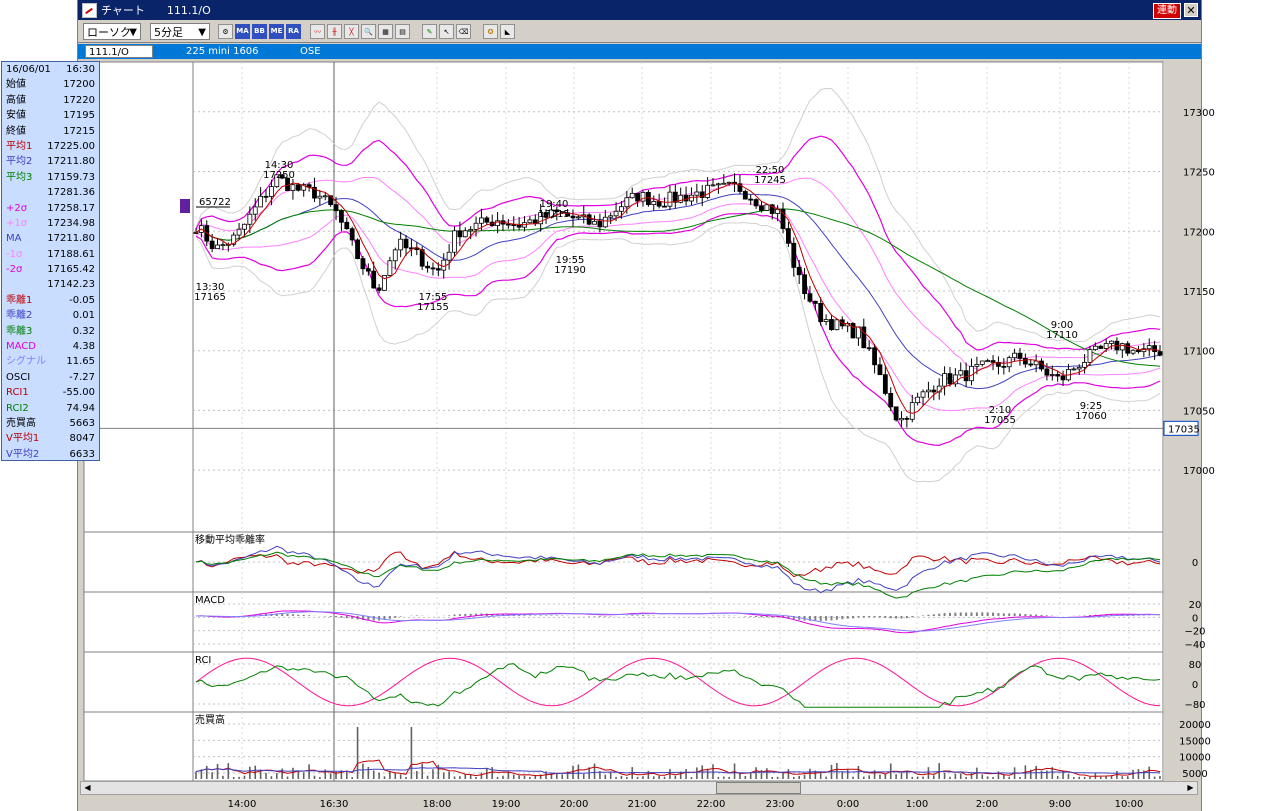 Image resolution: width=1280 pixels, height=811 pixels. What do you see at coordinates (210, 600) in the screenshot?
I see `subchart-title: MACD` at bounding box center [210, 600].